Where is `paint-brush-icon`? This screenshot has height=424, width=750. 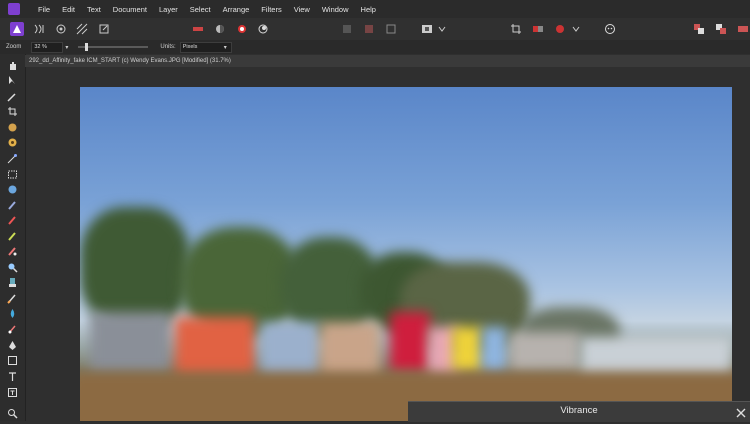
paint-brush-icon is located at coordinates (12, 204).